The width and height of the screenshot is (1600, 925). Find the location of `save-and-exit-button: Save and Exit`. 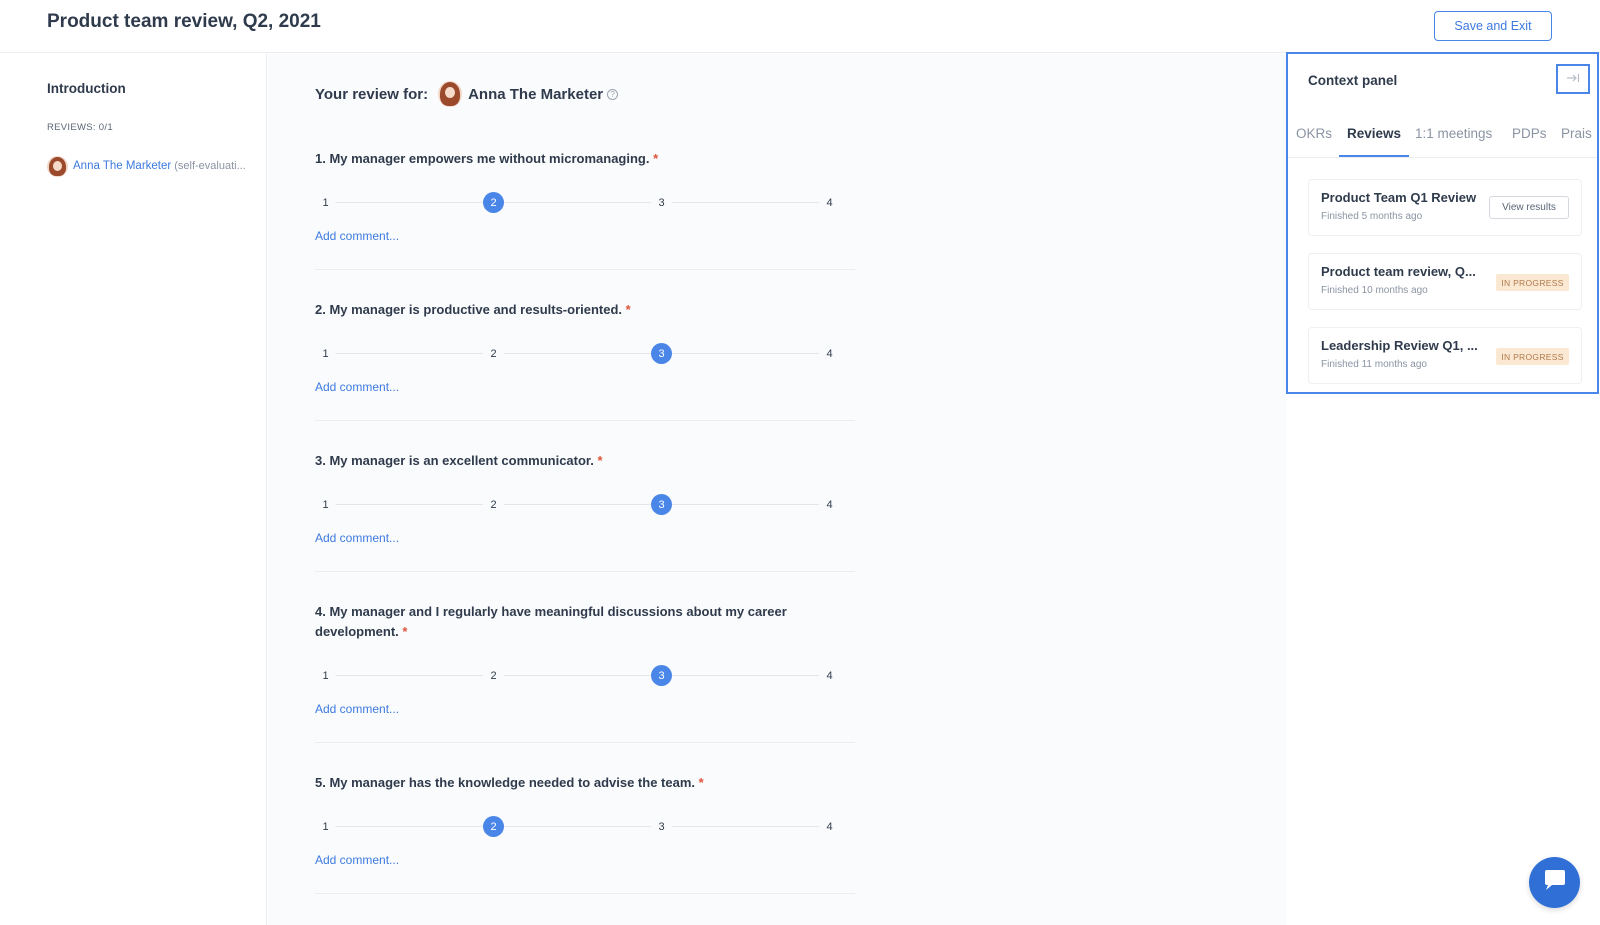

save-and-exit-button: Save and Exit is located at coordinates (1493, 26).